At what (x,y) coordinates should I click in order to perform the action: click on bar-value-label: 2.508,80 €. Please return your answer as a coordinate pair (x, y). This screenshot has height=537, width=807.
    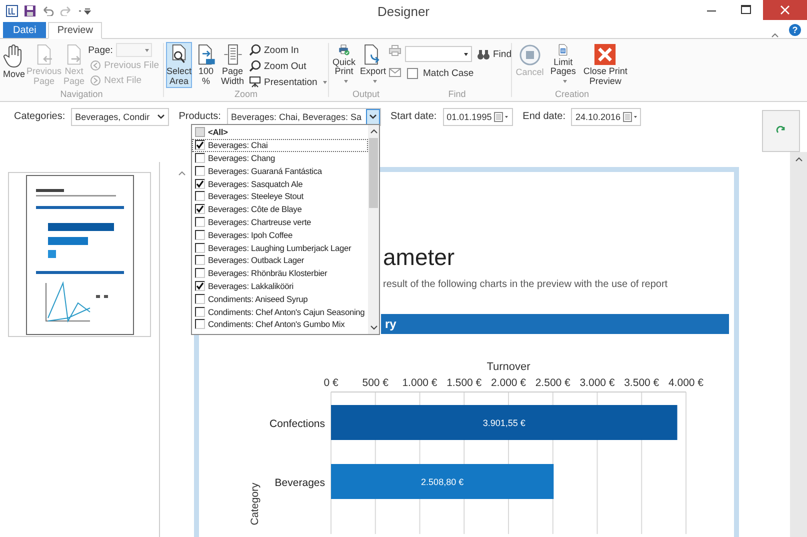
    Looking at the image, I should click on (442, 482).